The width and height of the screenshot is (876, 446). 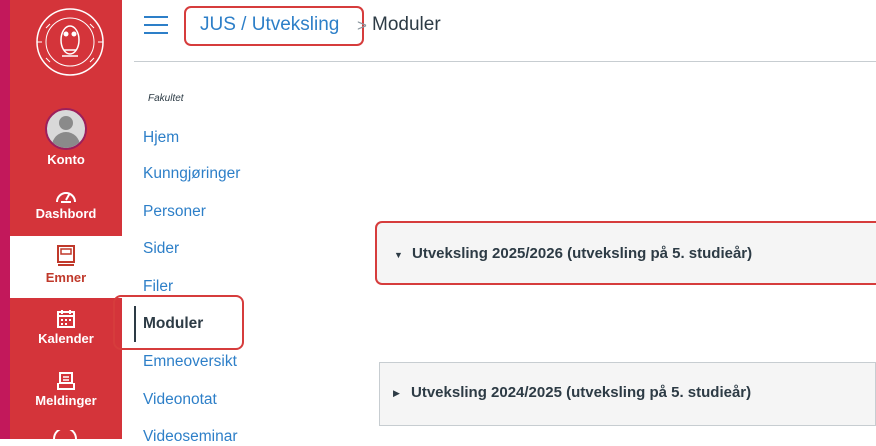 I want to click on global-nav-dashbord: Dashbord, so click(x=66, y=203).